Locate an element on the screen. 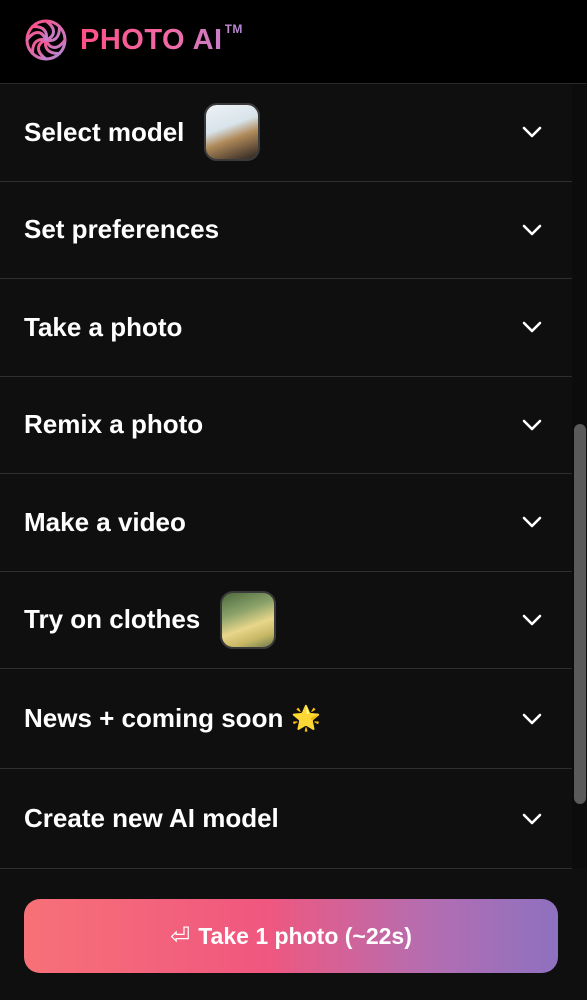  news-coming-soon-row: News + coming soon 🌟 is located at coordinates (286, 719).